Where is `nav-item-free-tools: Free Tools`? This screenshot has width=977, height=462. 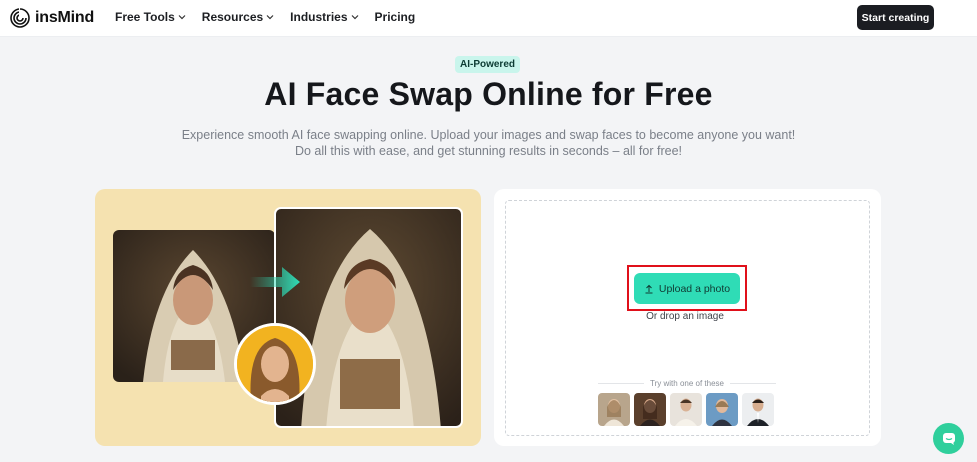 nav-item-free-tools: Free Tools is located at coordinates (150, 17).